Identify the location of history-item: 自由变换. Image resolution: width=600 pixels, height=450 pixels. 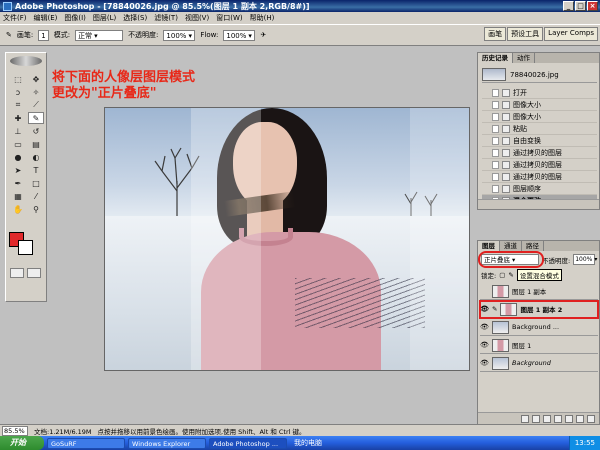
(539, 141).